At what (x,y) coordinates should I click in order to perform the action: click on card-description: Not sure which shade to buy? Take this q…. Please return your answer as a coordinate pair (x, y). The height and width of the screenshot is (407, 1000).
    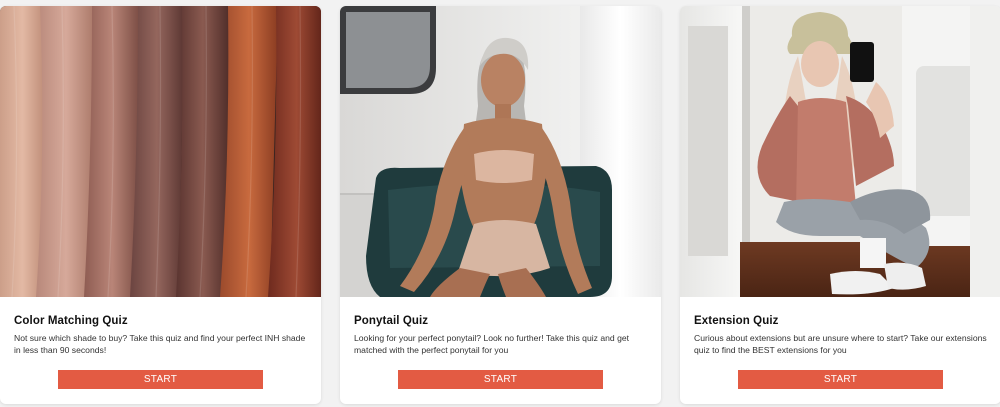
    Looking at the image, I should click on (160, 344).